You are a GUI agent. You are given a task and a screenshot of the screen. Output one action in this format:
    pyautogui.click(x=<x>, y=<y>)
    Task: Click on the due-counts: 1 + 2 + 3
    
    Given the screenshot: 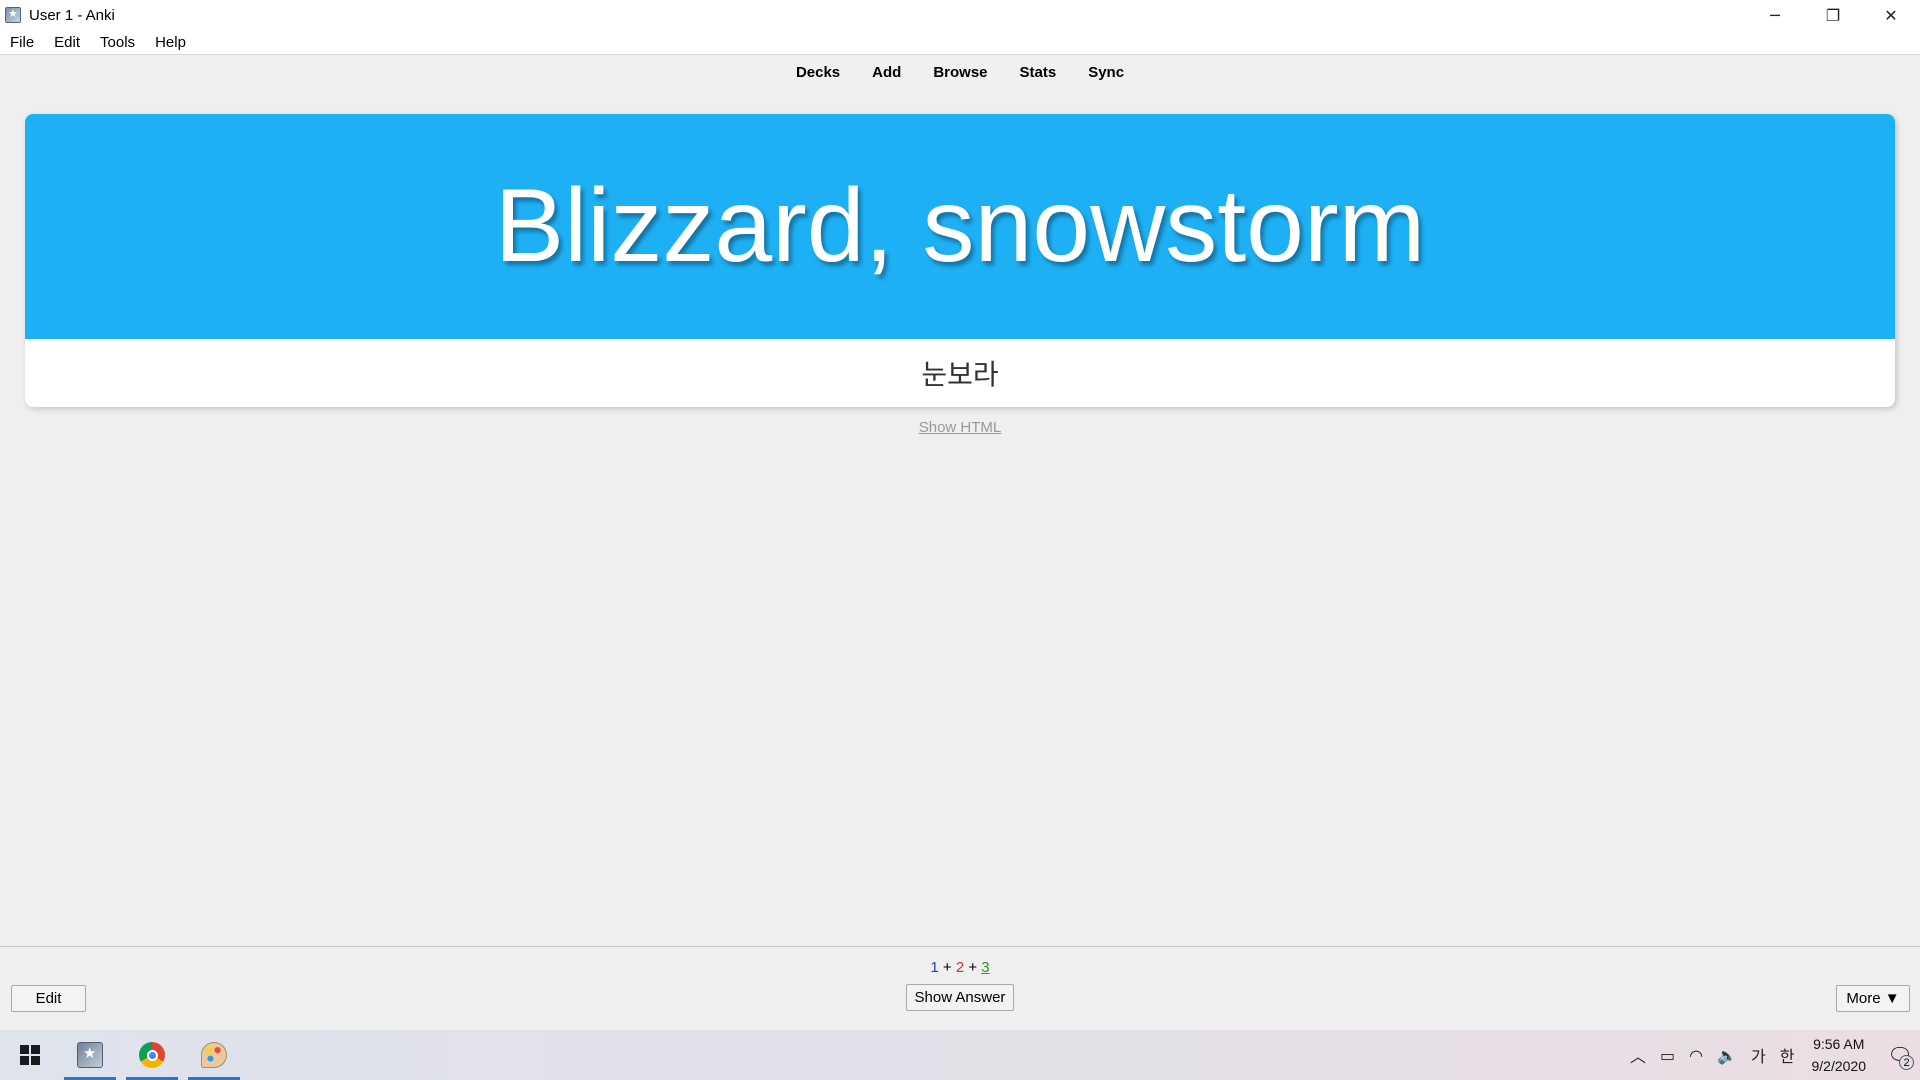 What is the action you would take?
    pyautogui.click(x=960, y=967)
    